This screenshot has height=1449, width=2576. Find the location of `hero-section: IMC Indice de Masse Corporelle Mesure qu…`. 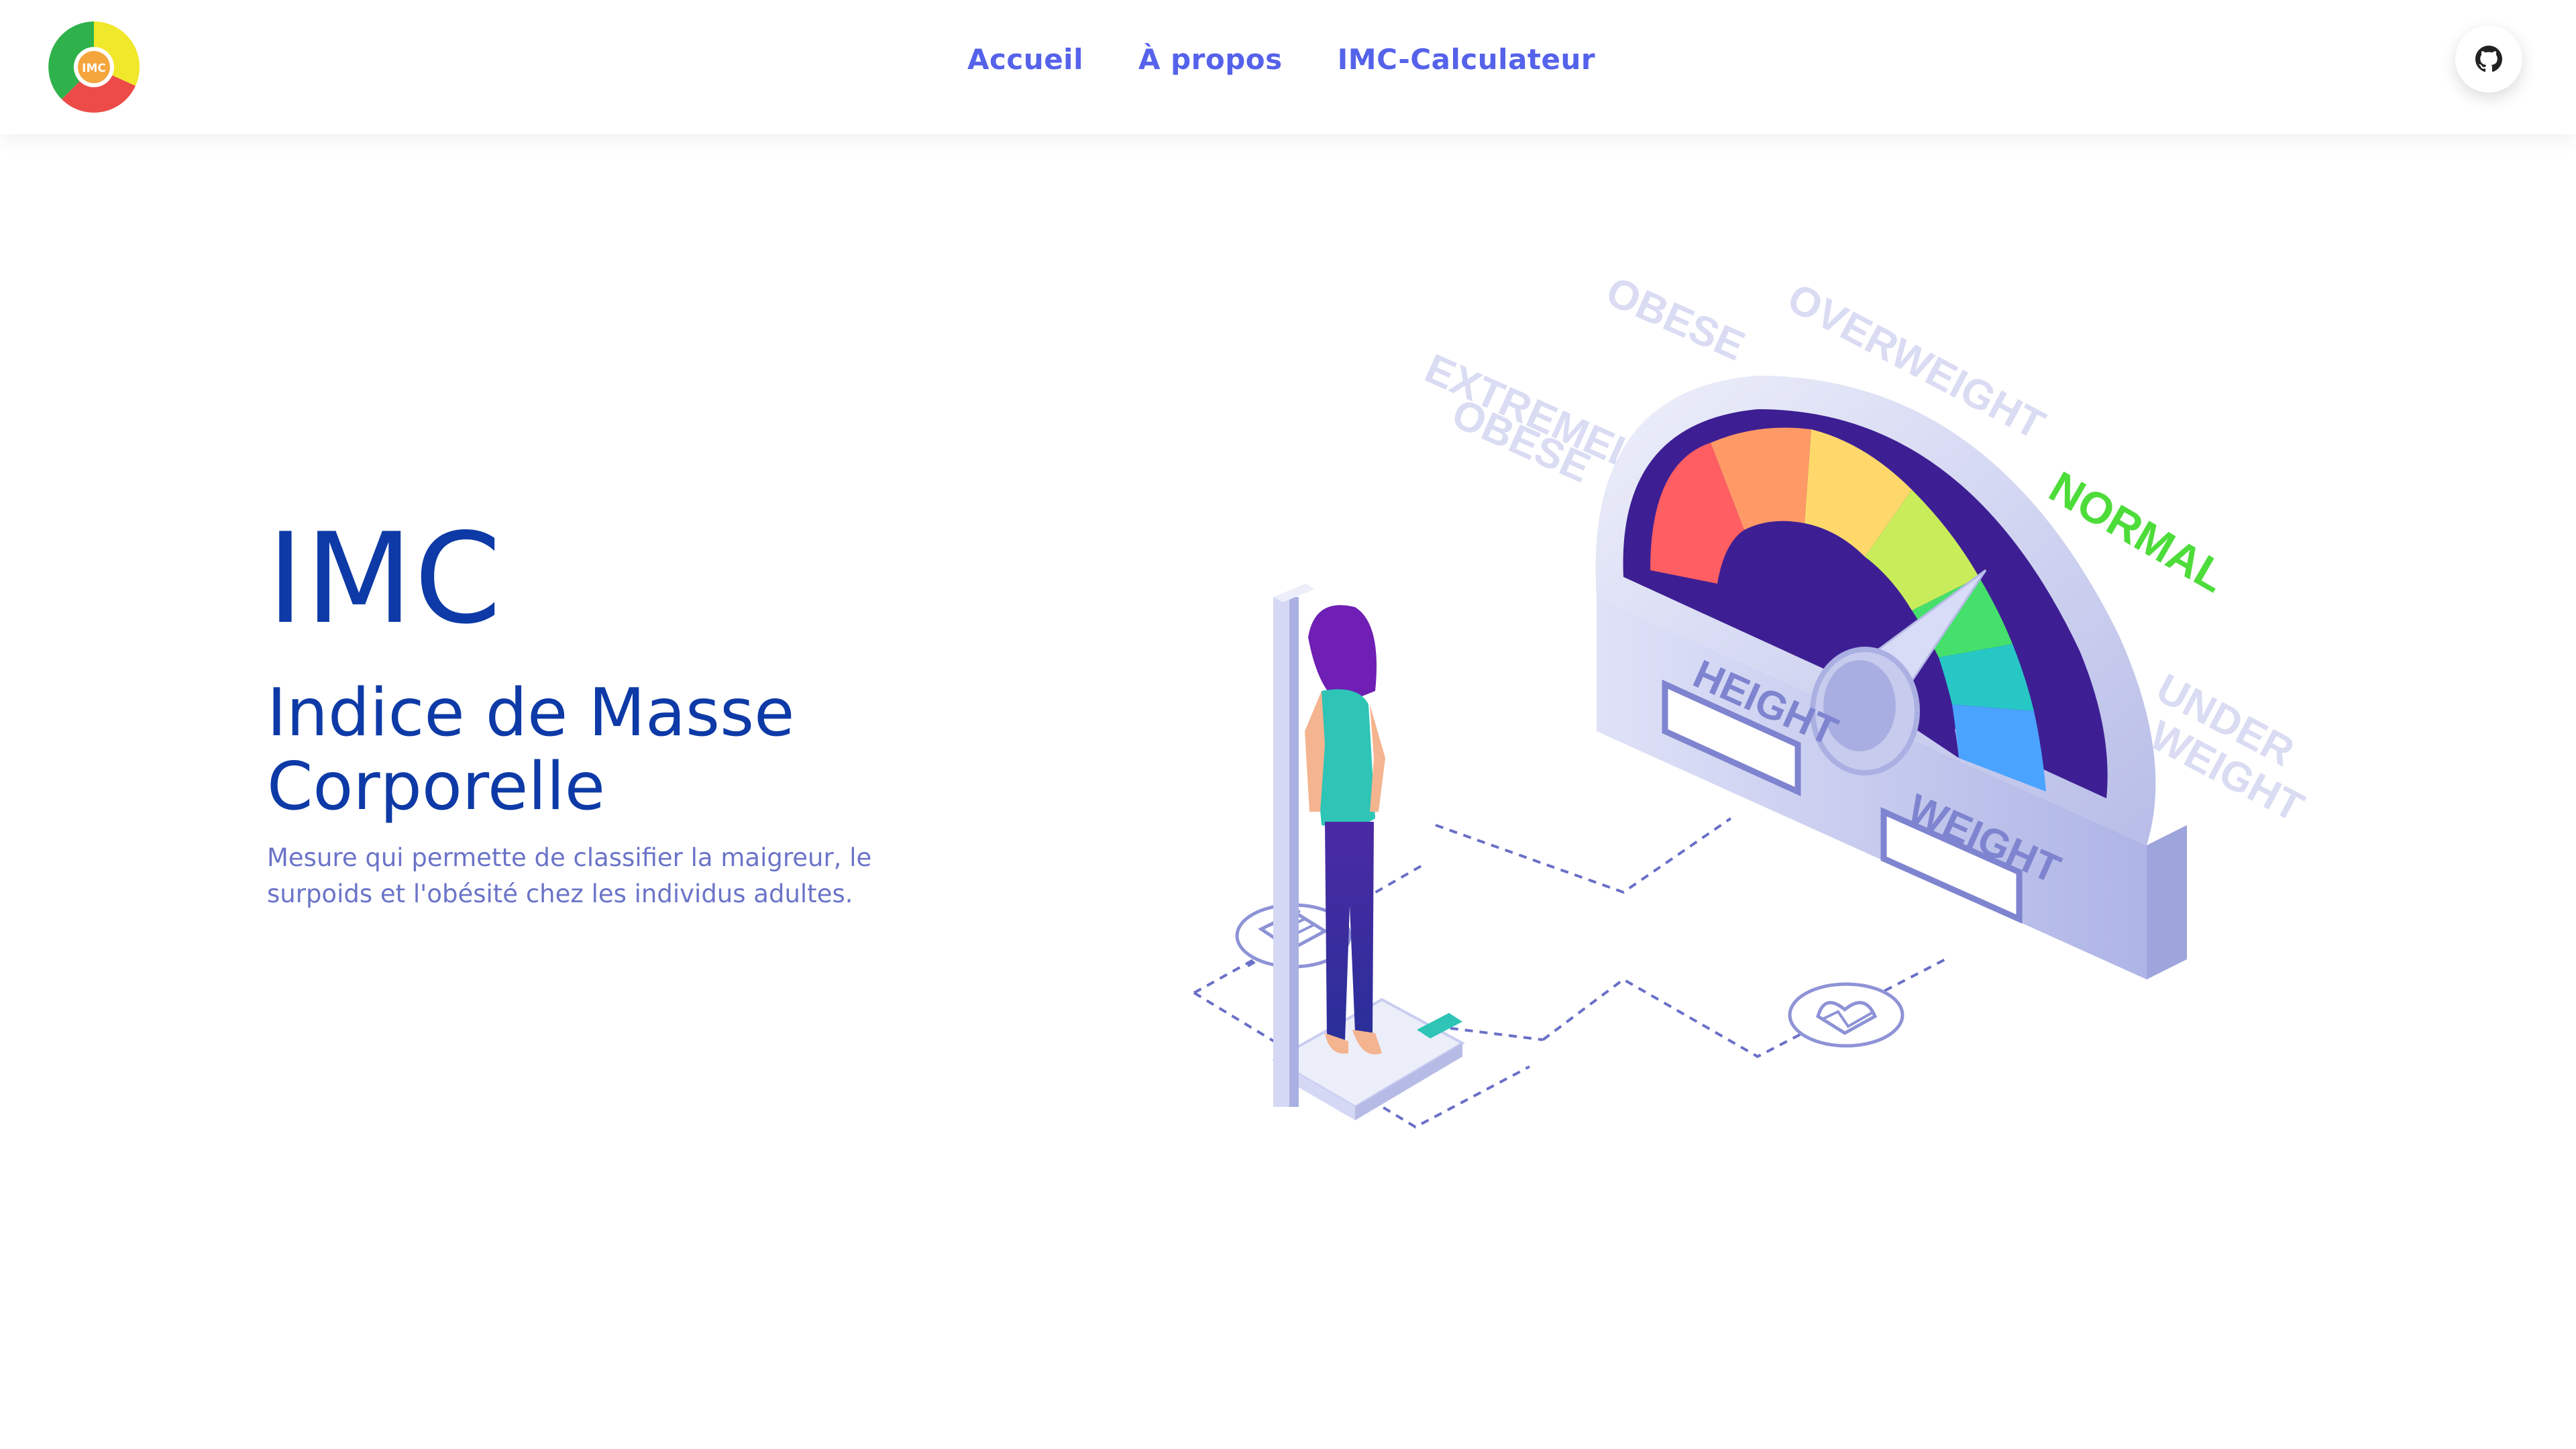

hero-section: IMC Indice de Masse Corporelle Mesure qu… is located at coordinates (589, 714).